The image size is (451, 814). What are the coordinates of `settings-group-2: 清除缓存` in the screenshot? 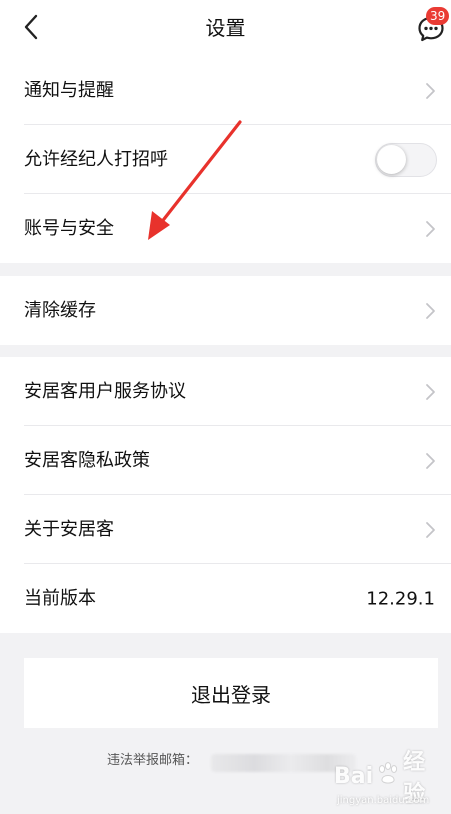 It's located at (225, 310).